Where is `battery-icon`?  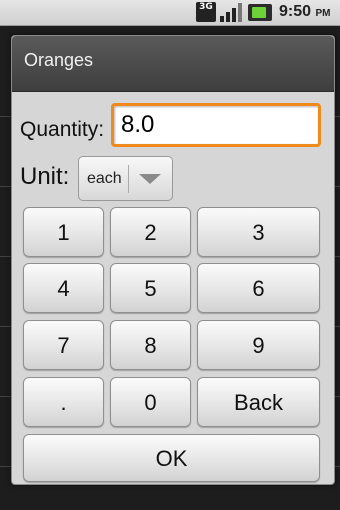
battery-icon is located at coordinates (260, 12).